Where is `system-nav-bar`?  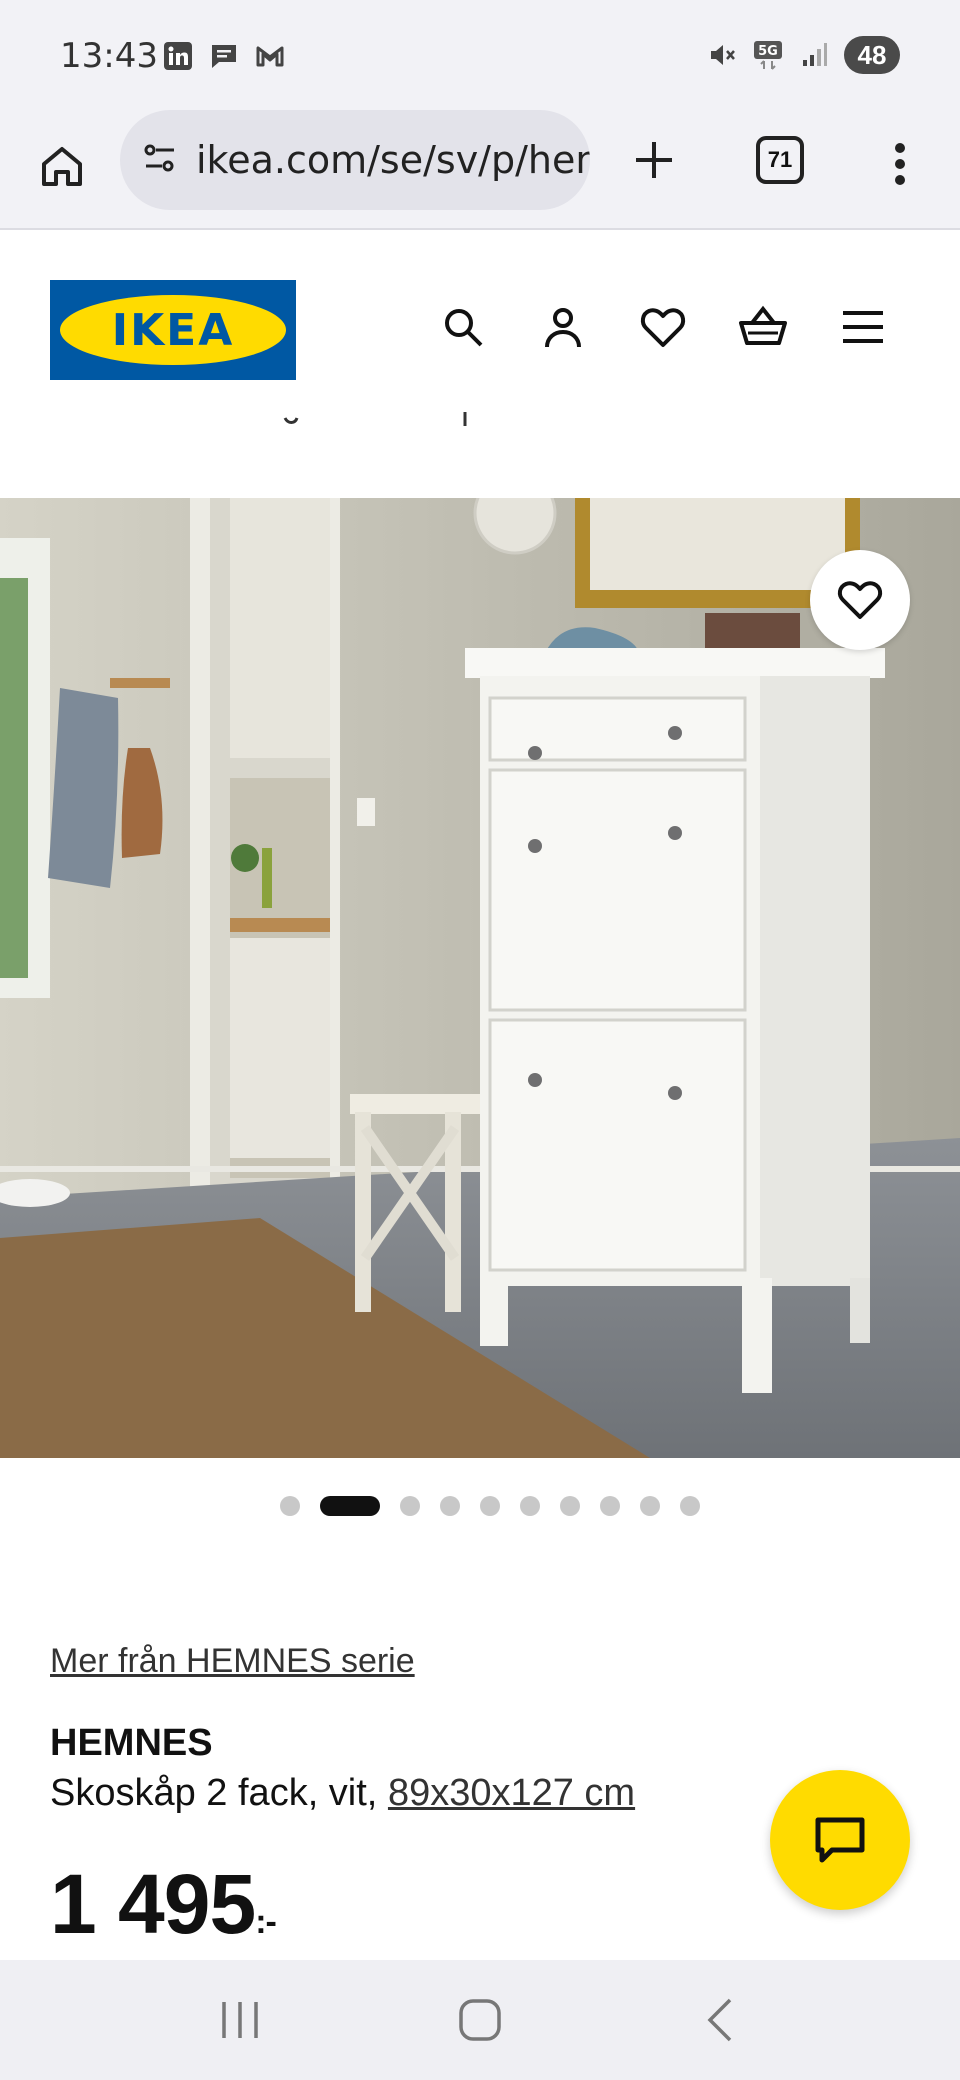
system-nav-bar is located at coordinates (480, 2020).